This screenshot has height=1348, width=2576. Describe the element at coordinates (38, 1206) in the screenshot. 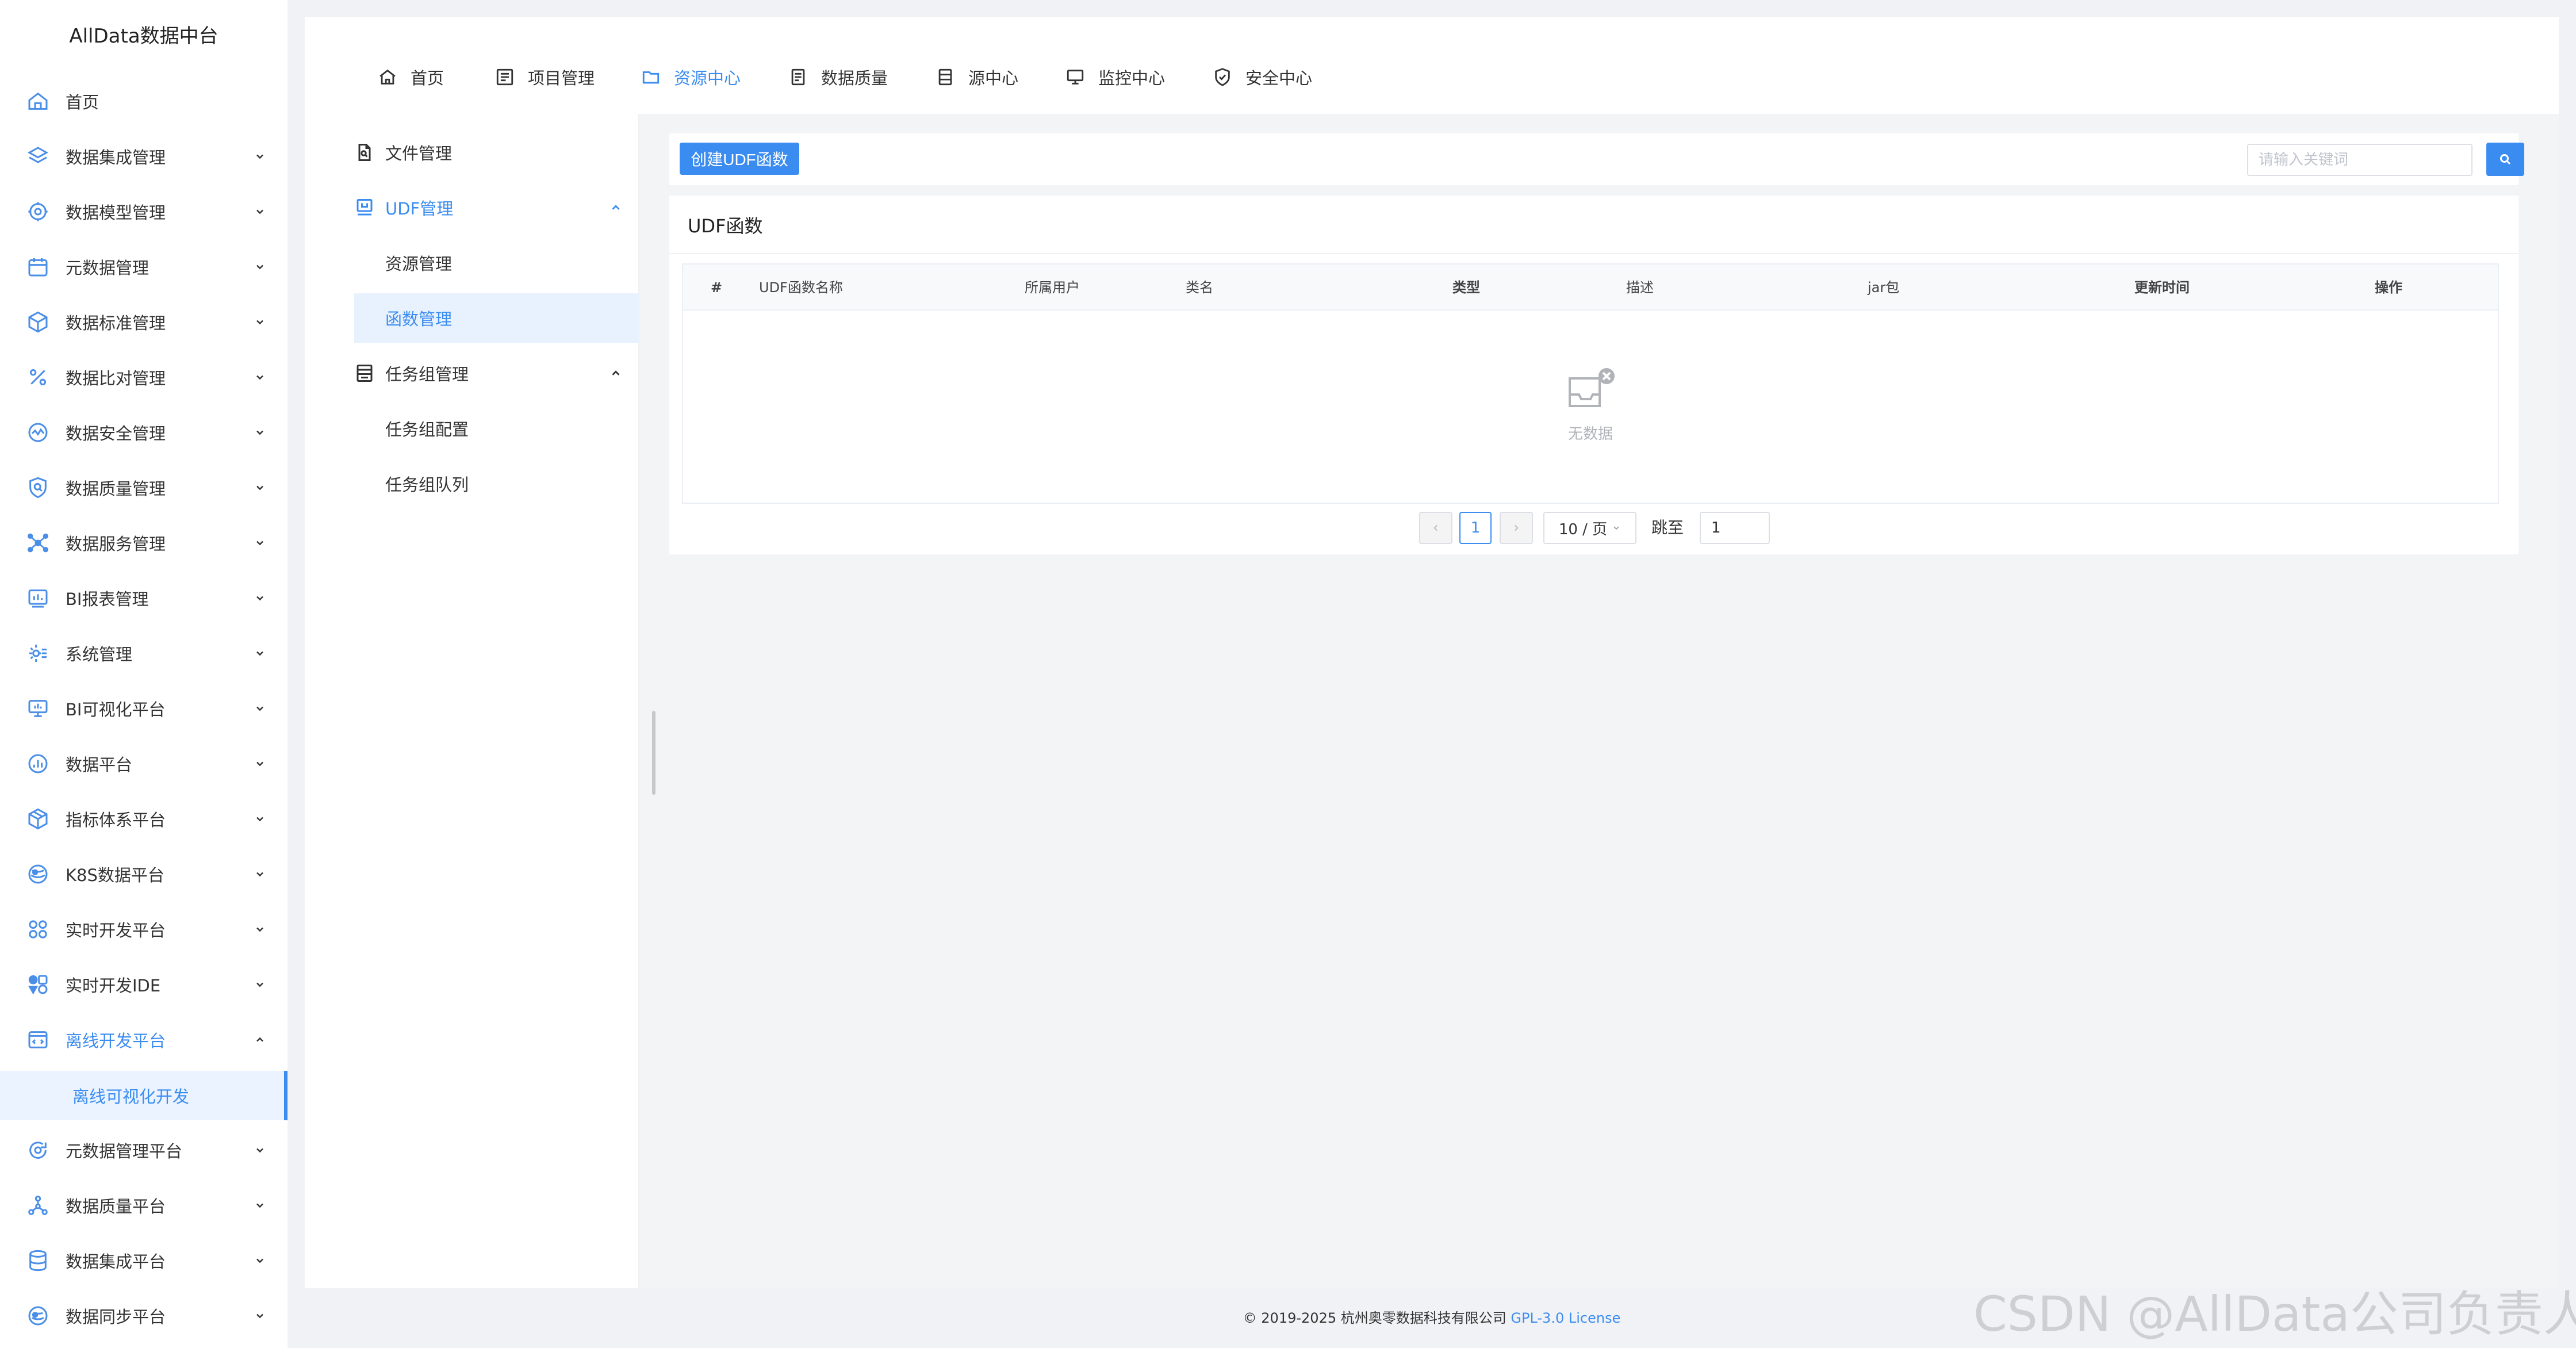

I see `molecule-icon` at that location.